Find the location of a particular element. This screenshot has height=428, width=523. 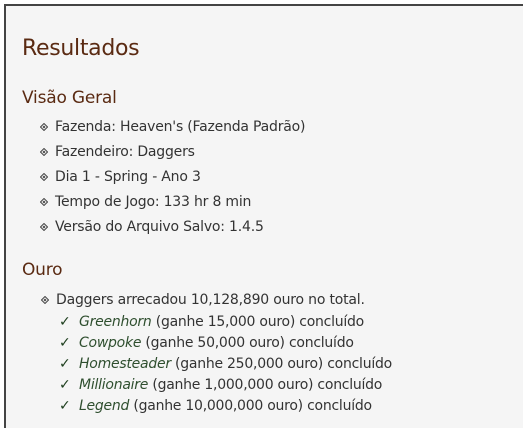

achievement-item: ✓ Cowpoke (ganhe 50,000 ouro) concluído is located at coordinates (225, 343).